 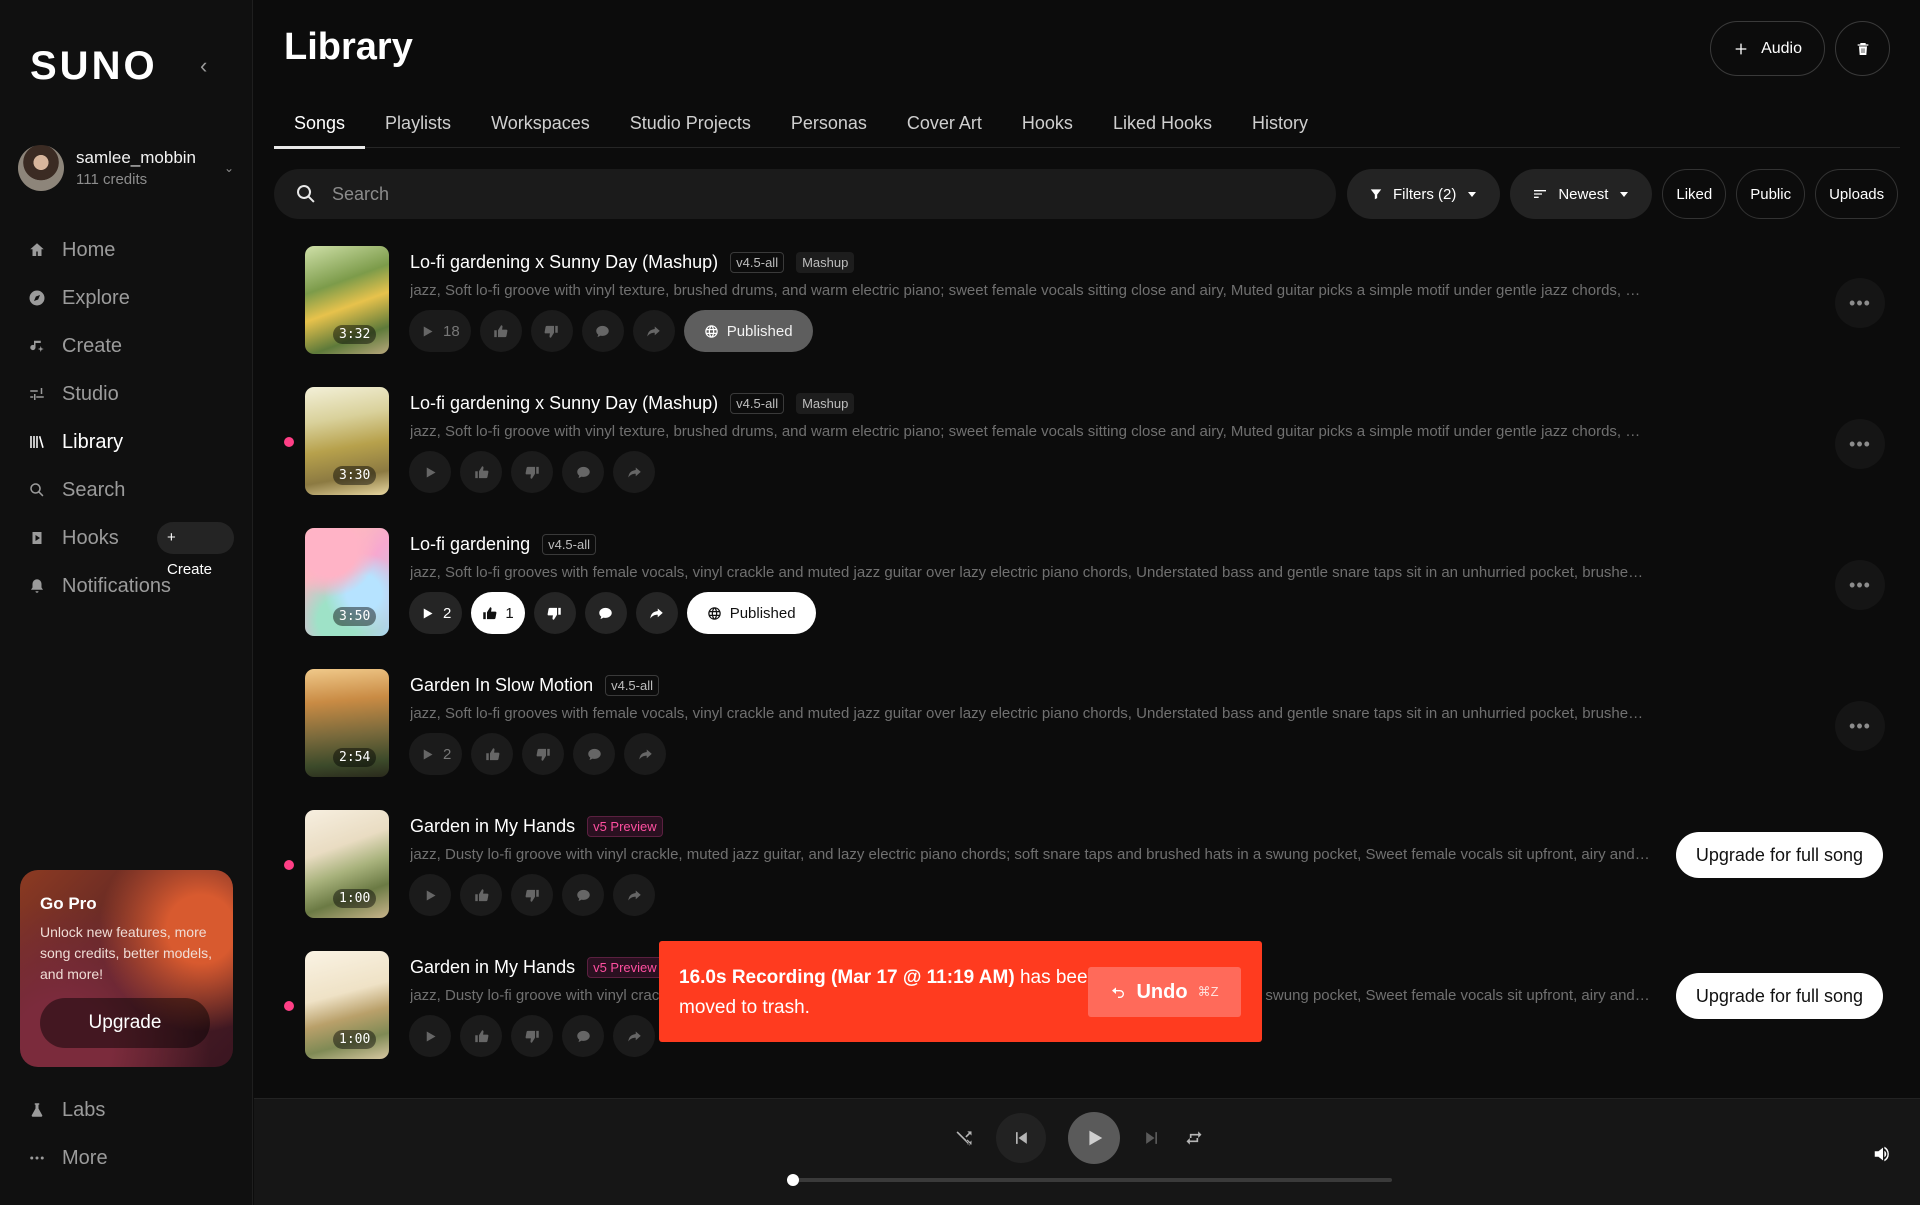 What do you see at coordinates (347, 723) in the screenshot?
I see `song-cover: 2:54` at bounding box center [347, 723].